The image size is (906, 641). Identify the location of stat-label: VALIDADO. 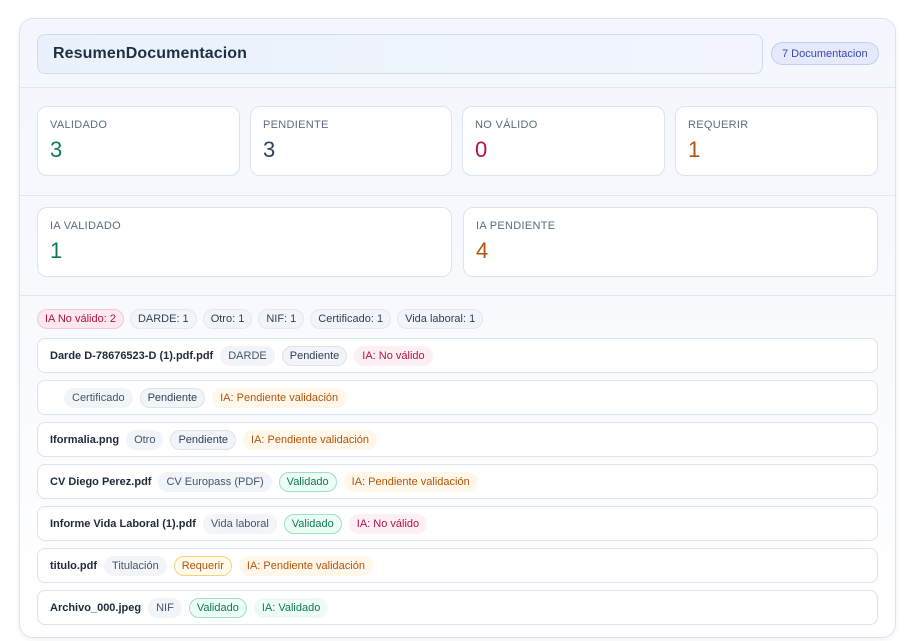
(79, 125).